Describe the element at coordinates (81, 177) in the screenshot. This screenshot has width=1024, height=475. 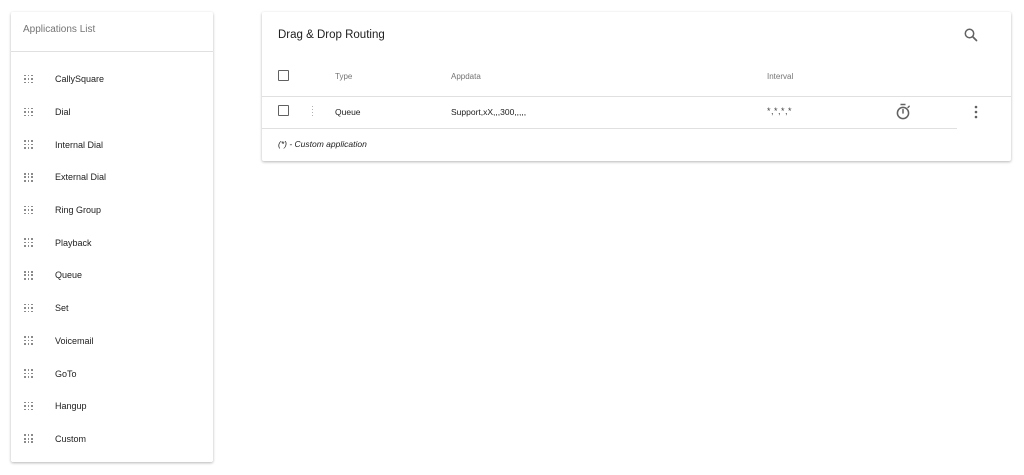
I see `app-item-label: External Dial` at that location.